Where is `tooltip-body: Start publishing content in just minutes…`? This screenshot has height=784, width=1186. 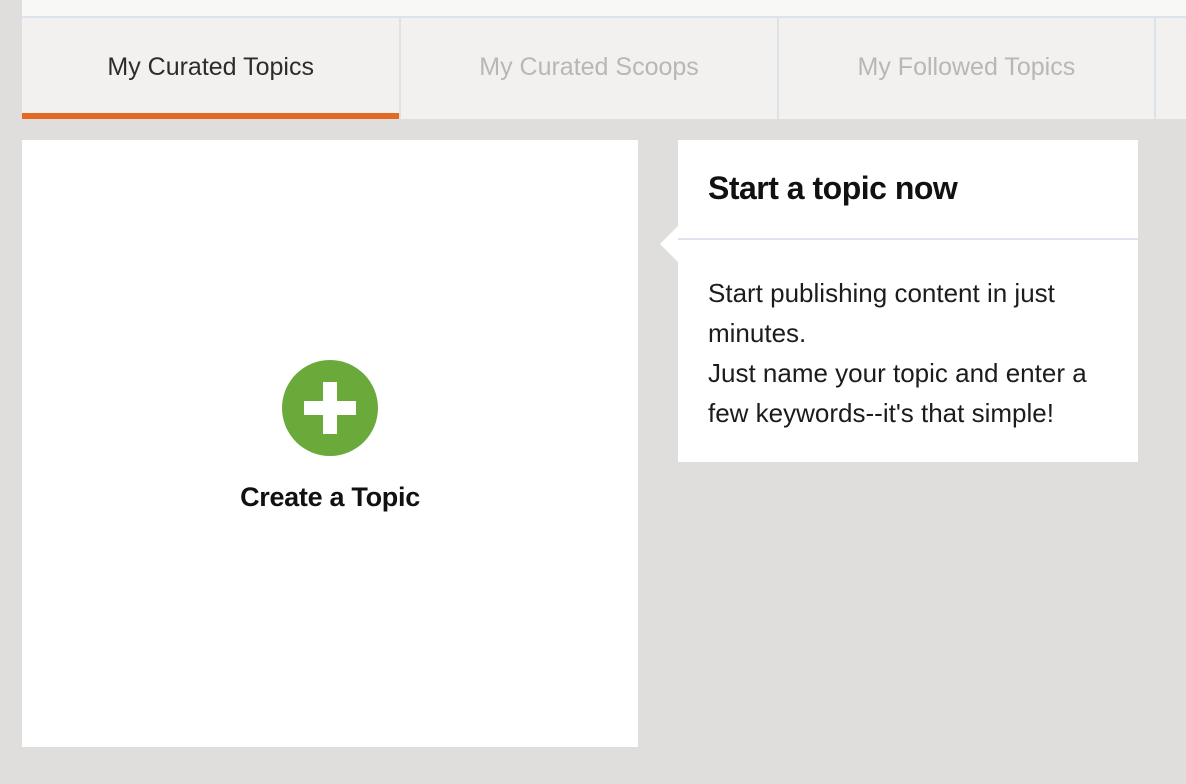 tooltip-body: Start publishing content in just minutes… is located at coordinates (908, 336).